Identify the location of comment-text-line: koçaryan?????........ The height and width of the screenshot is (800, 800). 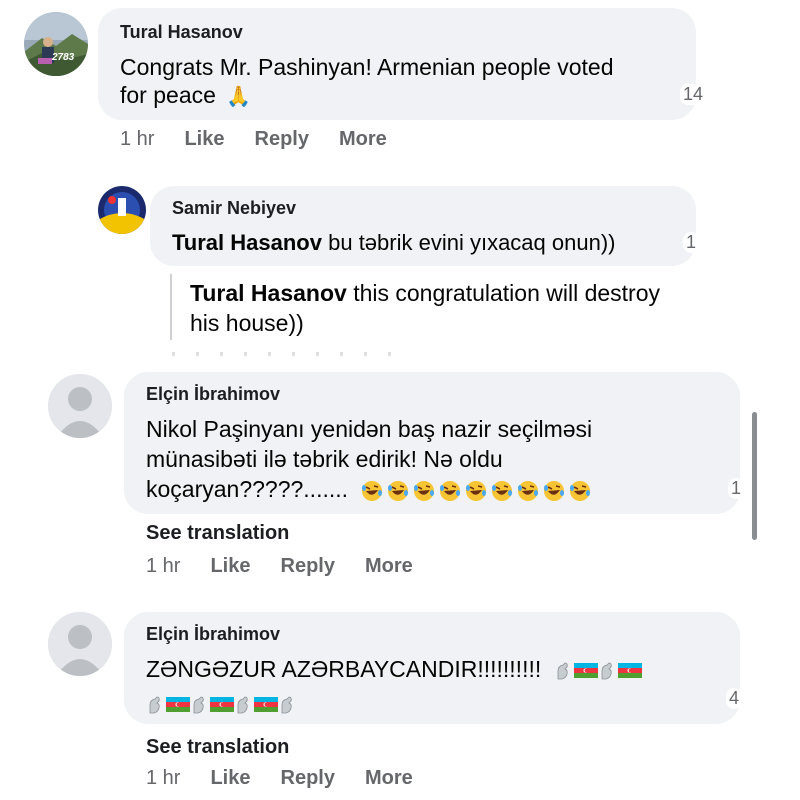
(370, 489).